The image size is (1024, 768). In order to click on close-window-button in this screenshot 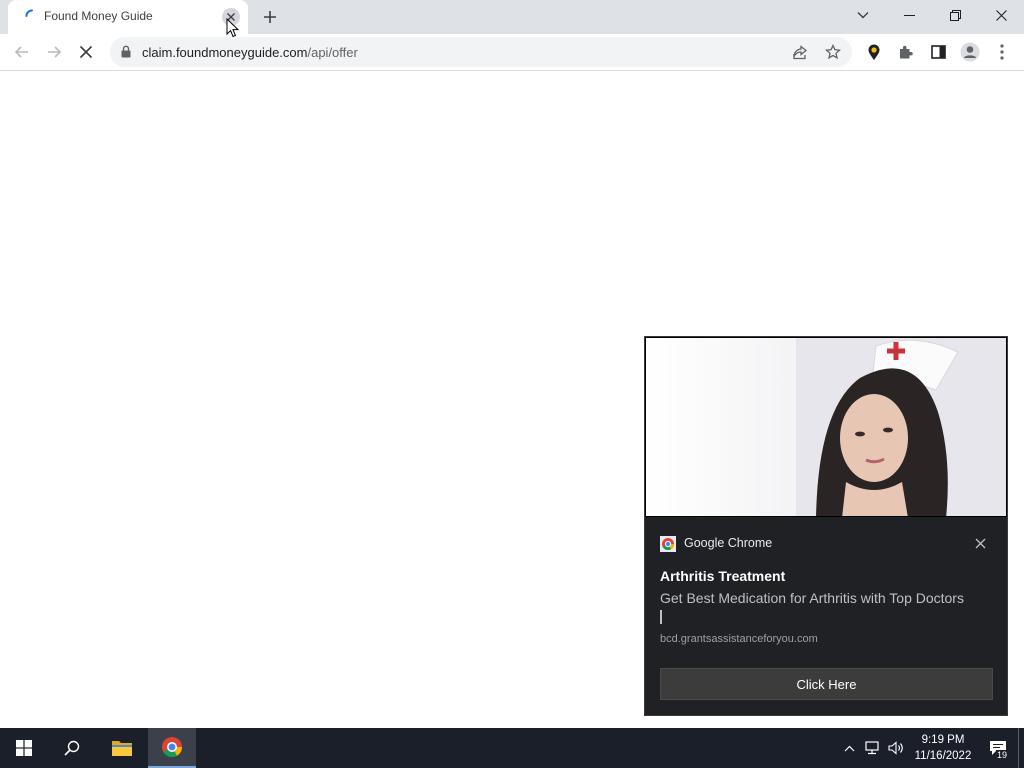, I will do `click(1001, 15)`.